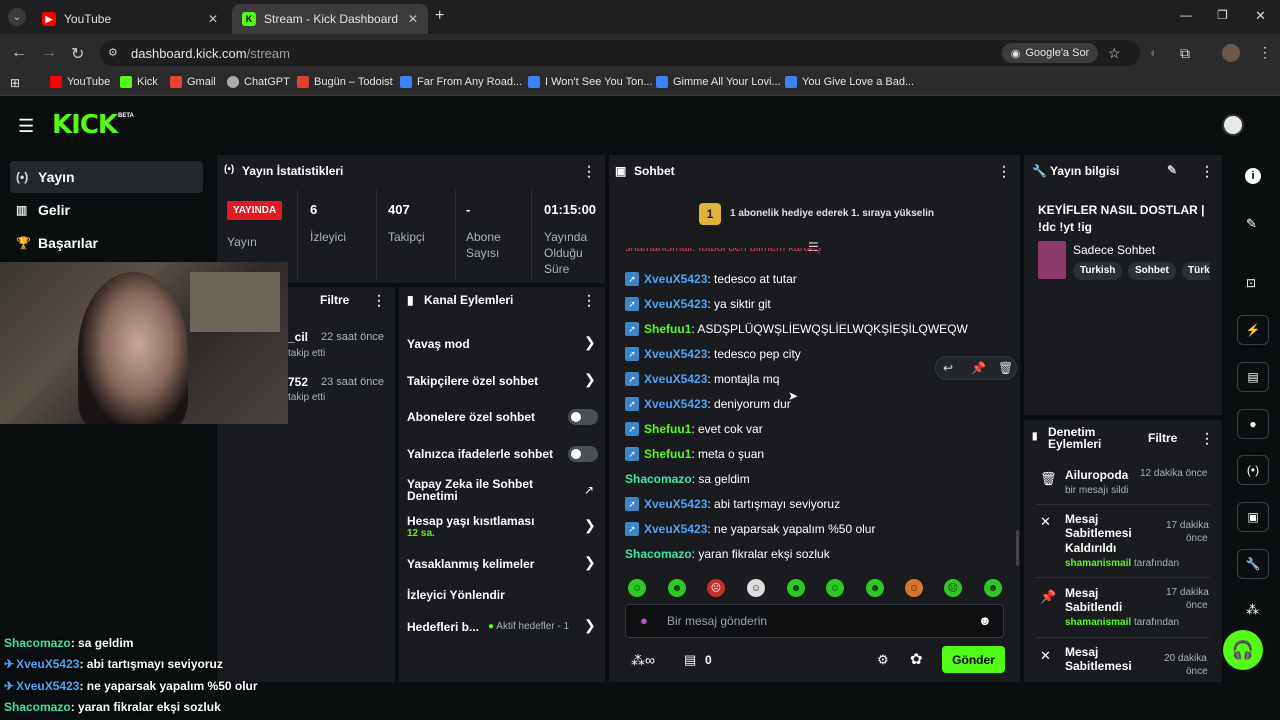  What do you see at coordinates (1096, 475) in the screenshot?
I see `mod-item-user: Ailuropoda` at bounding box center [1096, 475].